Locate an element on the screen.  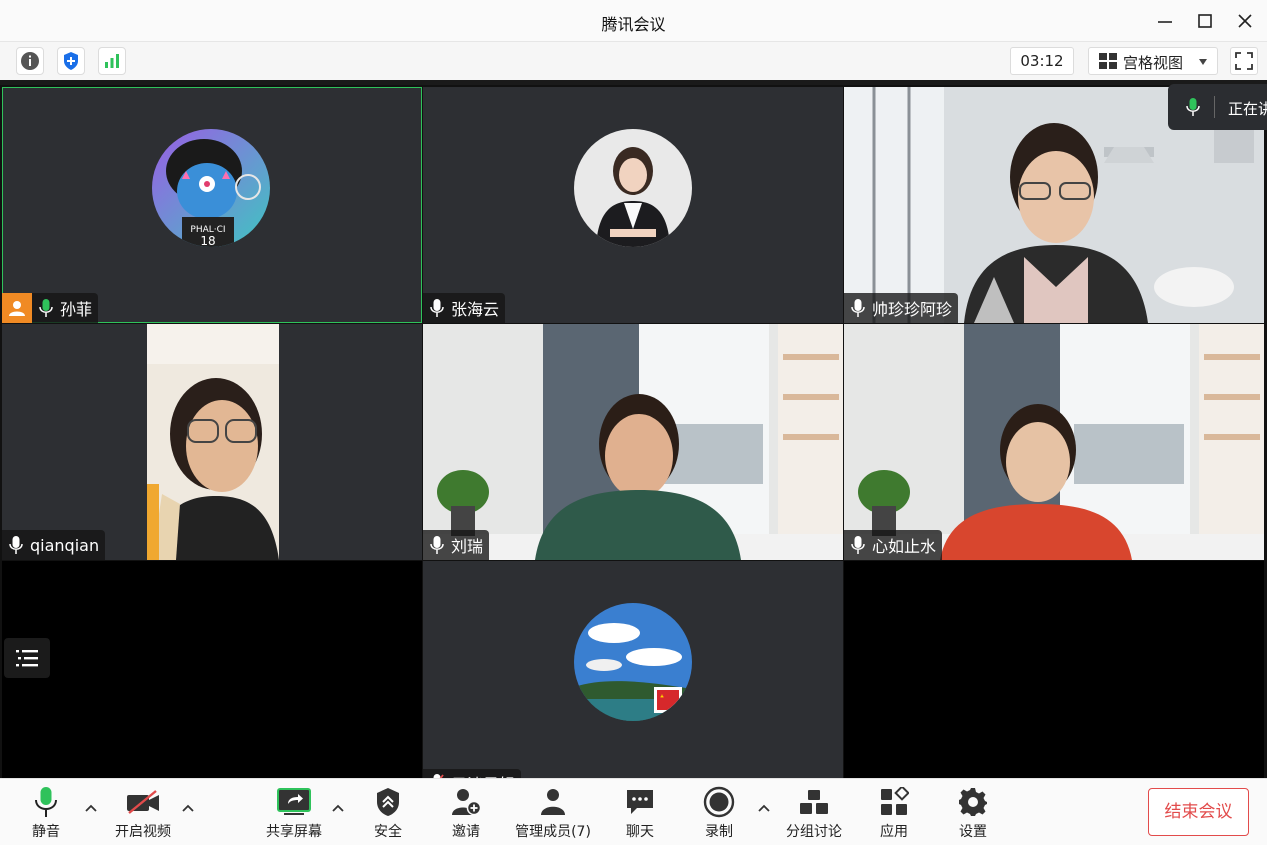
apps-icon is located at coordinates (895, 801).